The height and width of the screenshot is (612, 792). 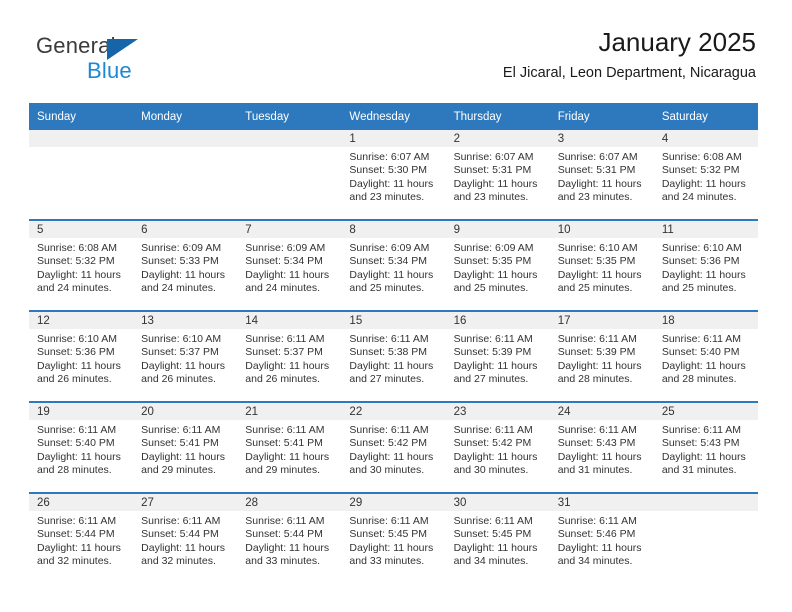 I want to click on day-detail-daylight-line2: and 30 minutes., so click(x=491, y=470).